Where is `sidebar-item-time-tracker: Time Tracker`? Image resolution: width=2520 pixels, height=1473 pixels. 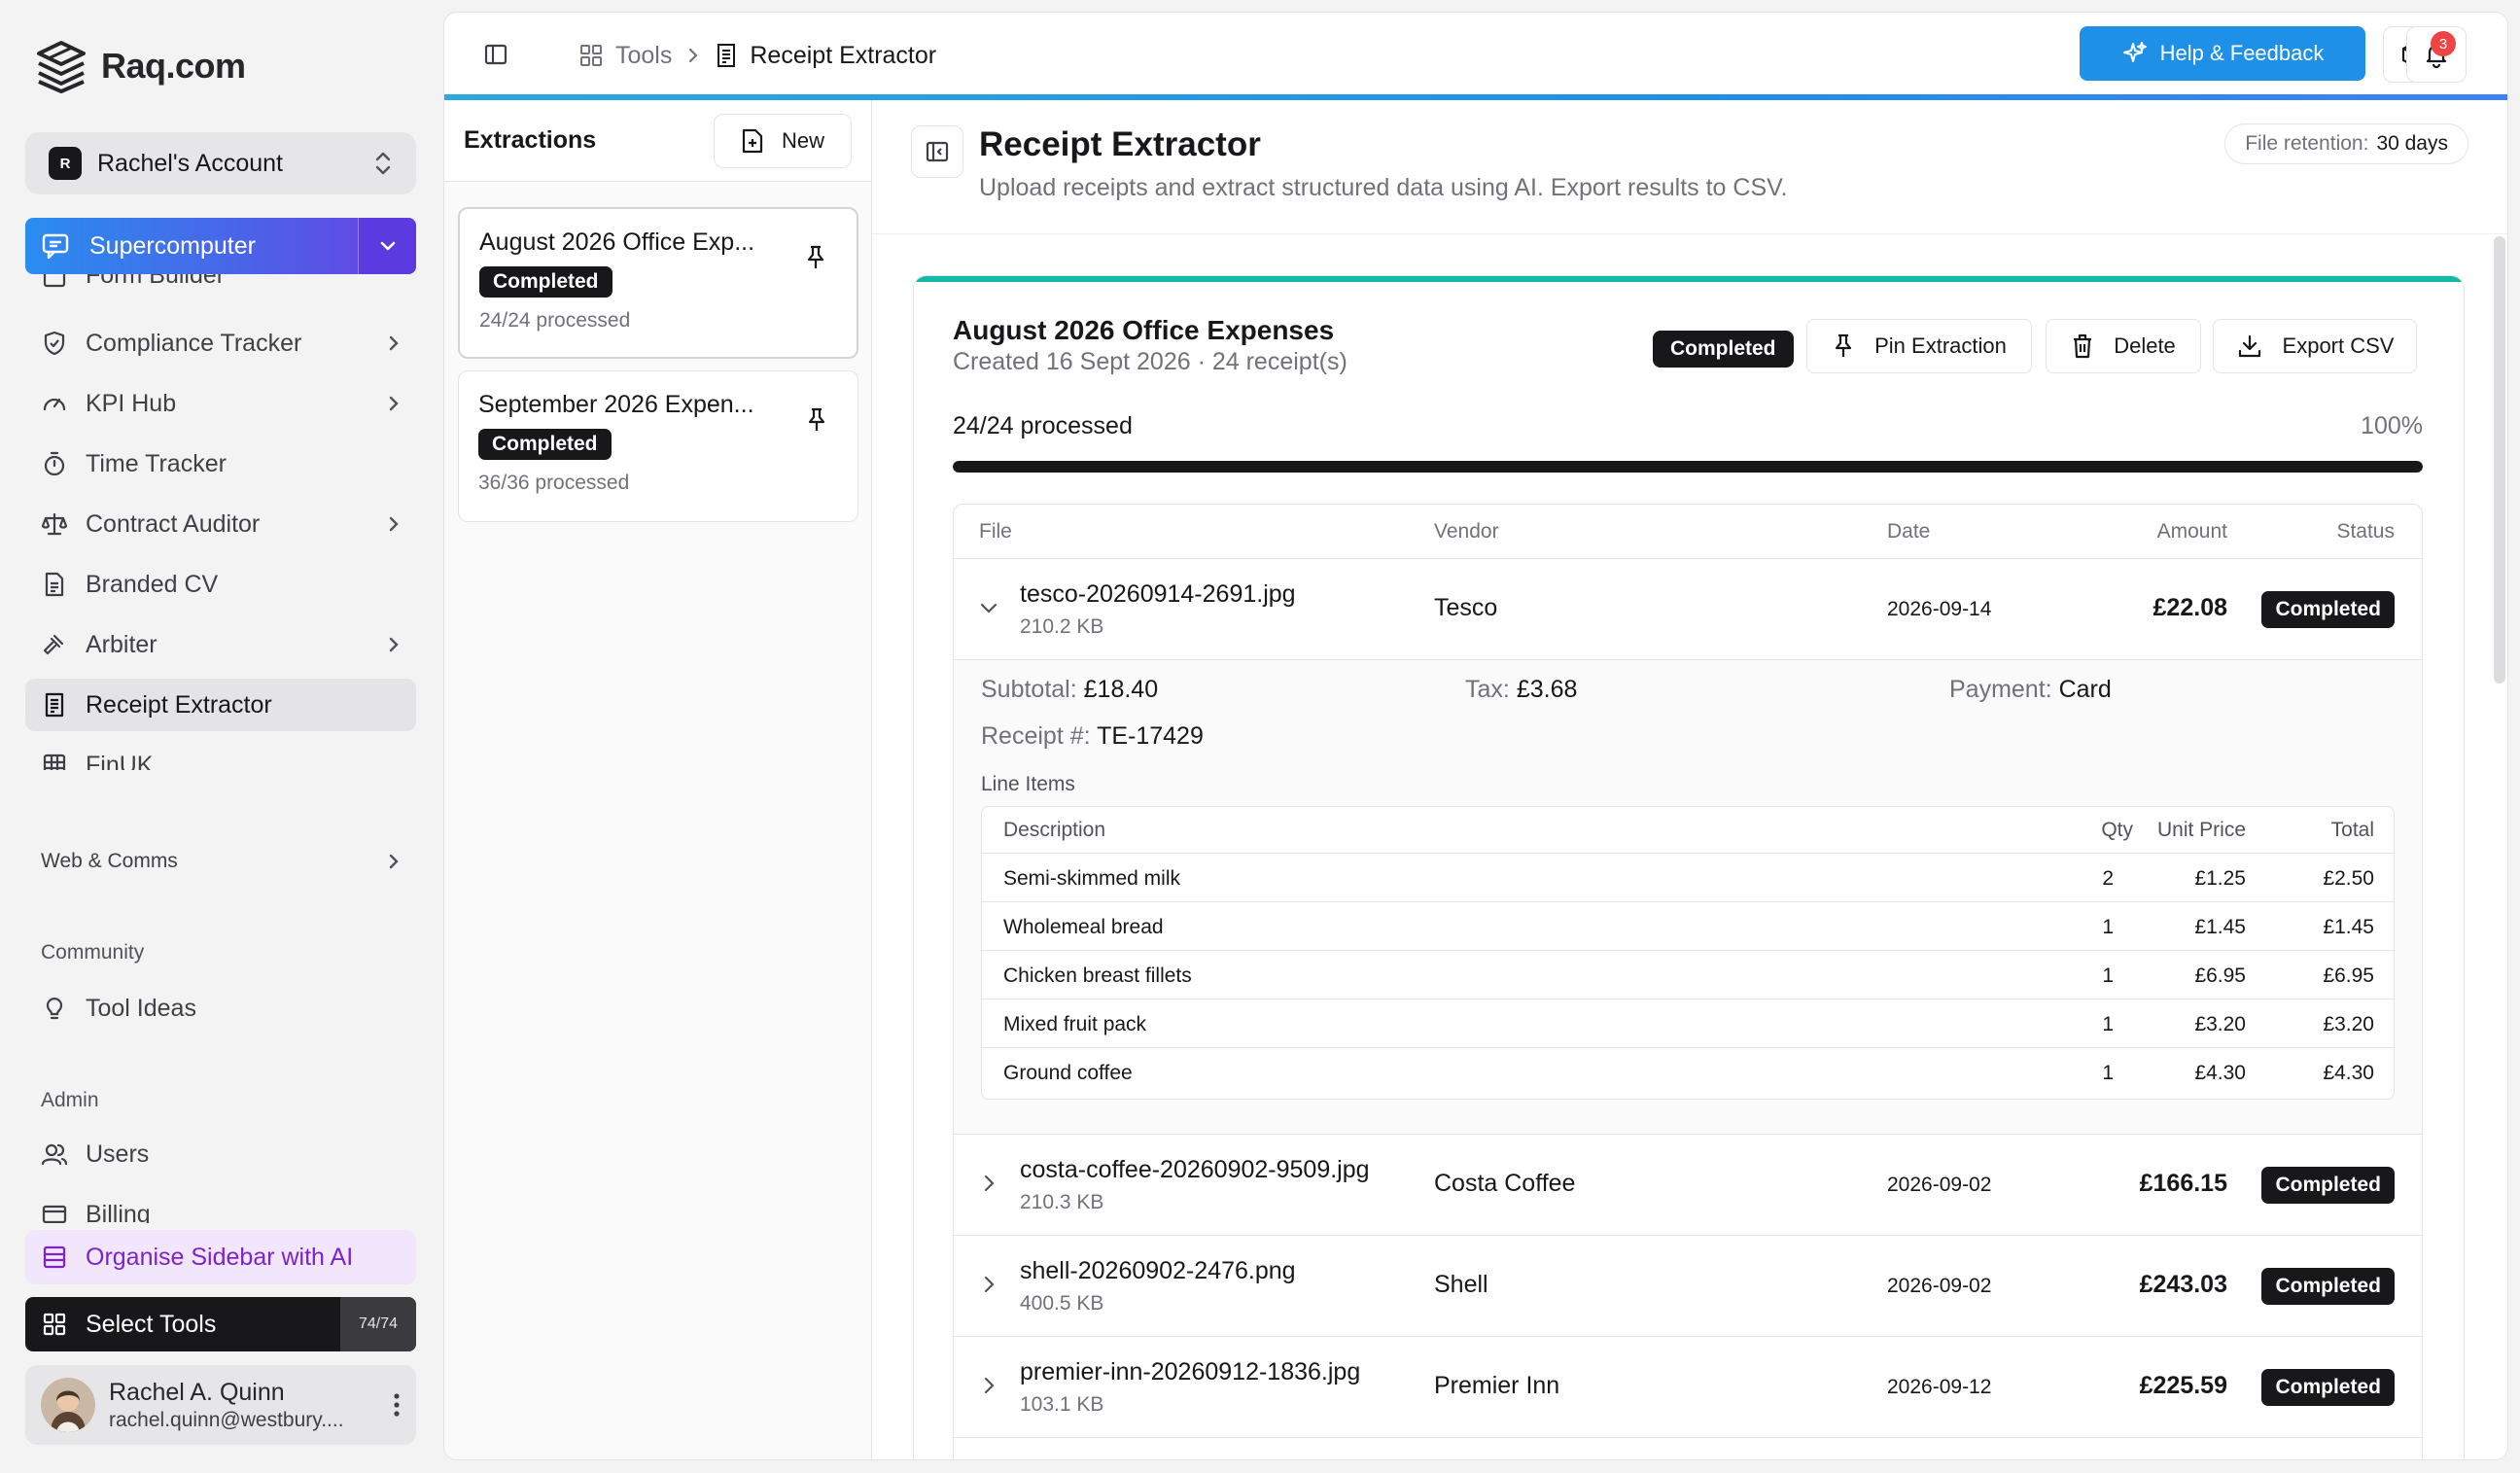
sidebar-item-time-tracker: Time Tracker is located at coordinates (220, 464).